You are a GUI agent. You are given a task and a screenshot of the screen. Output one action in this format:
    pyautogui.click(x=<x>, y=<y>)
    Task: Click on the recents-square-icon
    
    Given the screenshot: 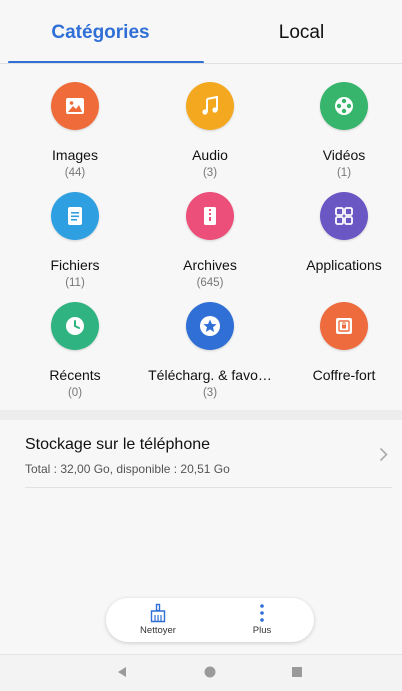 What is the action you would take?
    pyautogui.click(x=297, y=672)
    